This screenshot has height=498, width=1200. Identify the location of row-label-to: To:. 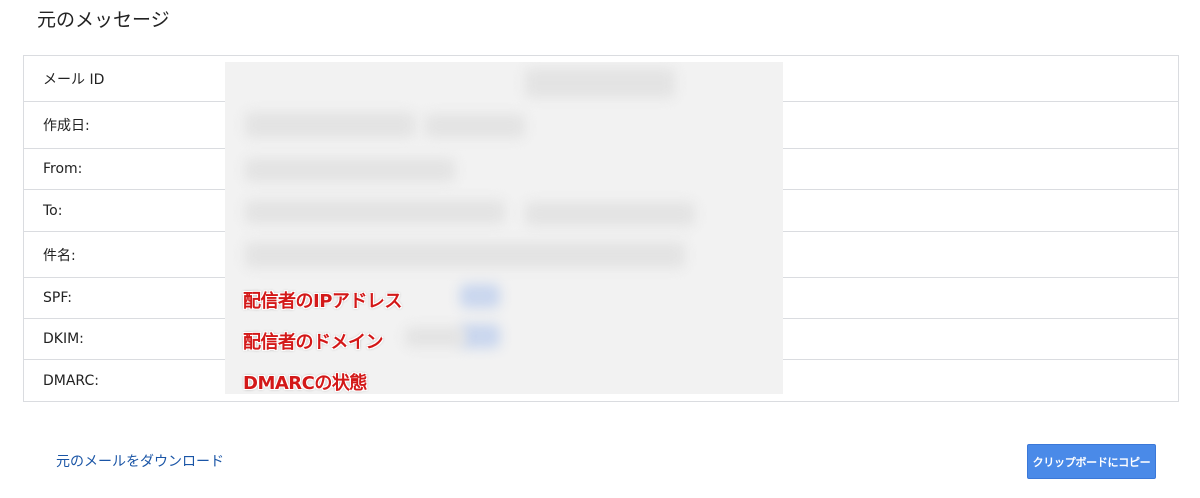
(53, 210).